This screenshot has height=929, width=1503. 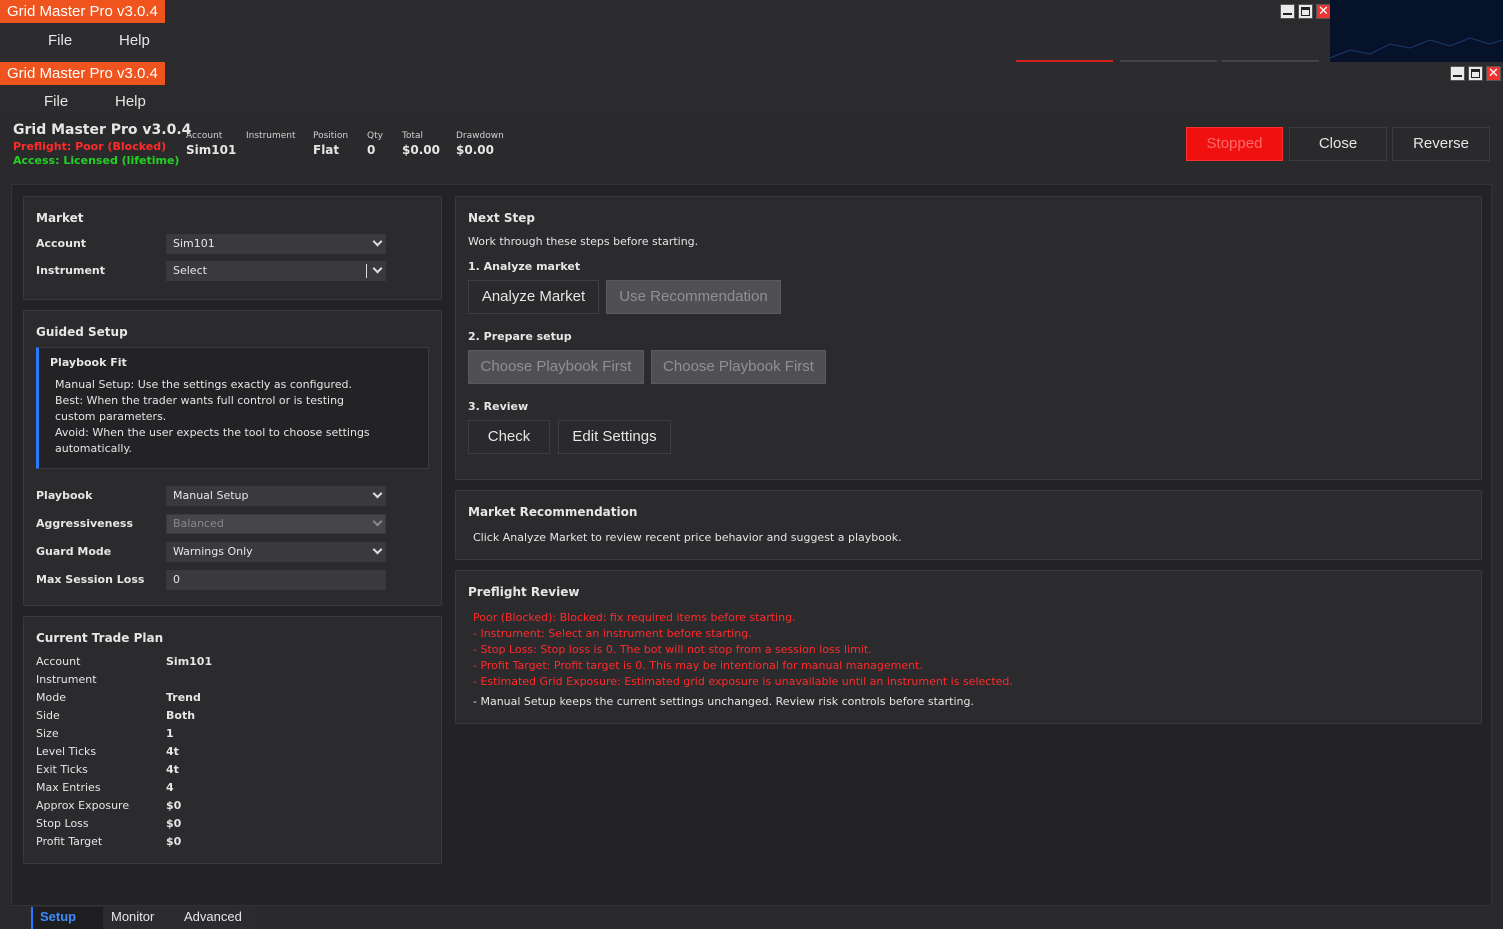 I want to click on menubar: File Help, so click(x=751, y=100).